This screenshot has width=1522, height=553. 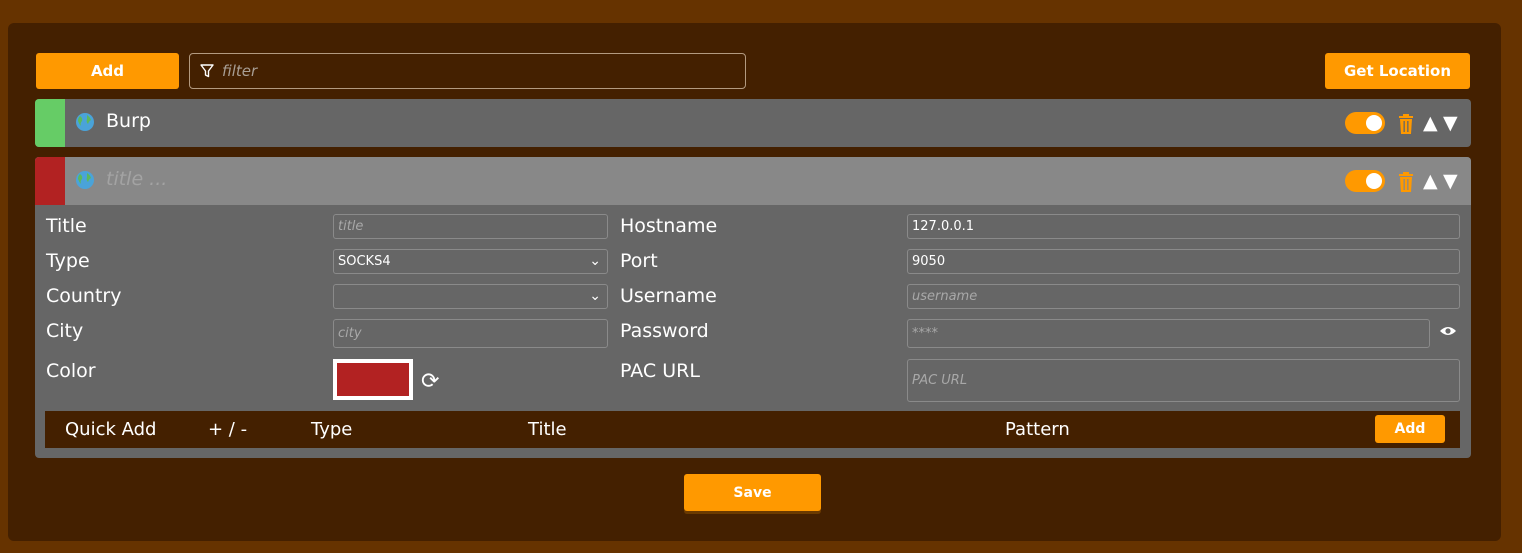 I want to click on color-picker, so click(x=373, y=379).